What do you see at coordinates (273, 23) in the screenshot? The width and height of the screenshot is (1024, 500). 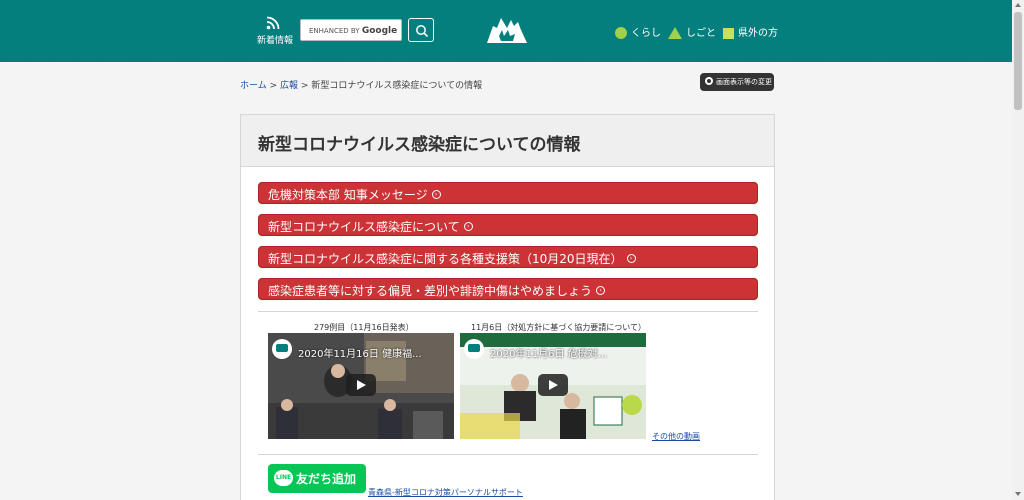 I see `rss-icon` at bounding box center [273, 23].